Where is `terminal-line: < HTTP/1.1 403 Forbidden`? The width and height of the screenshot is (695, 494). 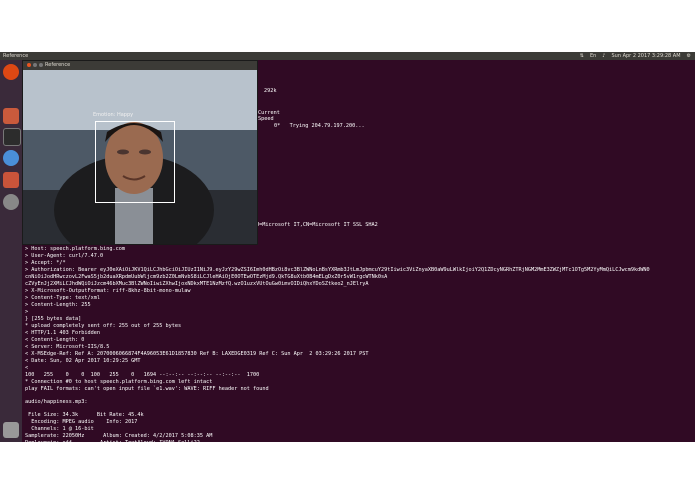 terminal-line: < HTTP/1.1 403 Forbidden is located at coordinates (62, 333).